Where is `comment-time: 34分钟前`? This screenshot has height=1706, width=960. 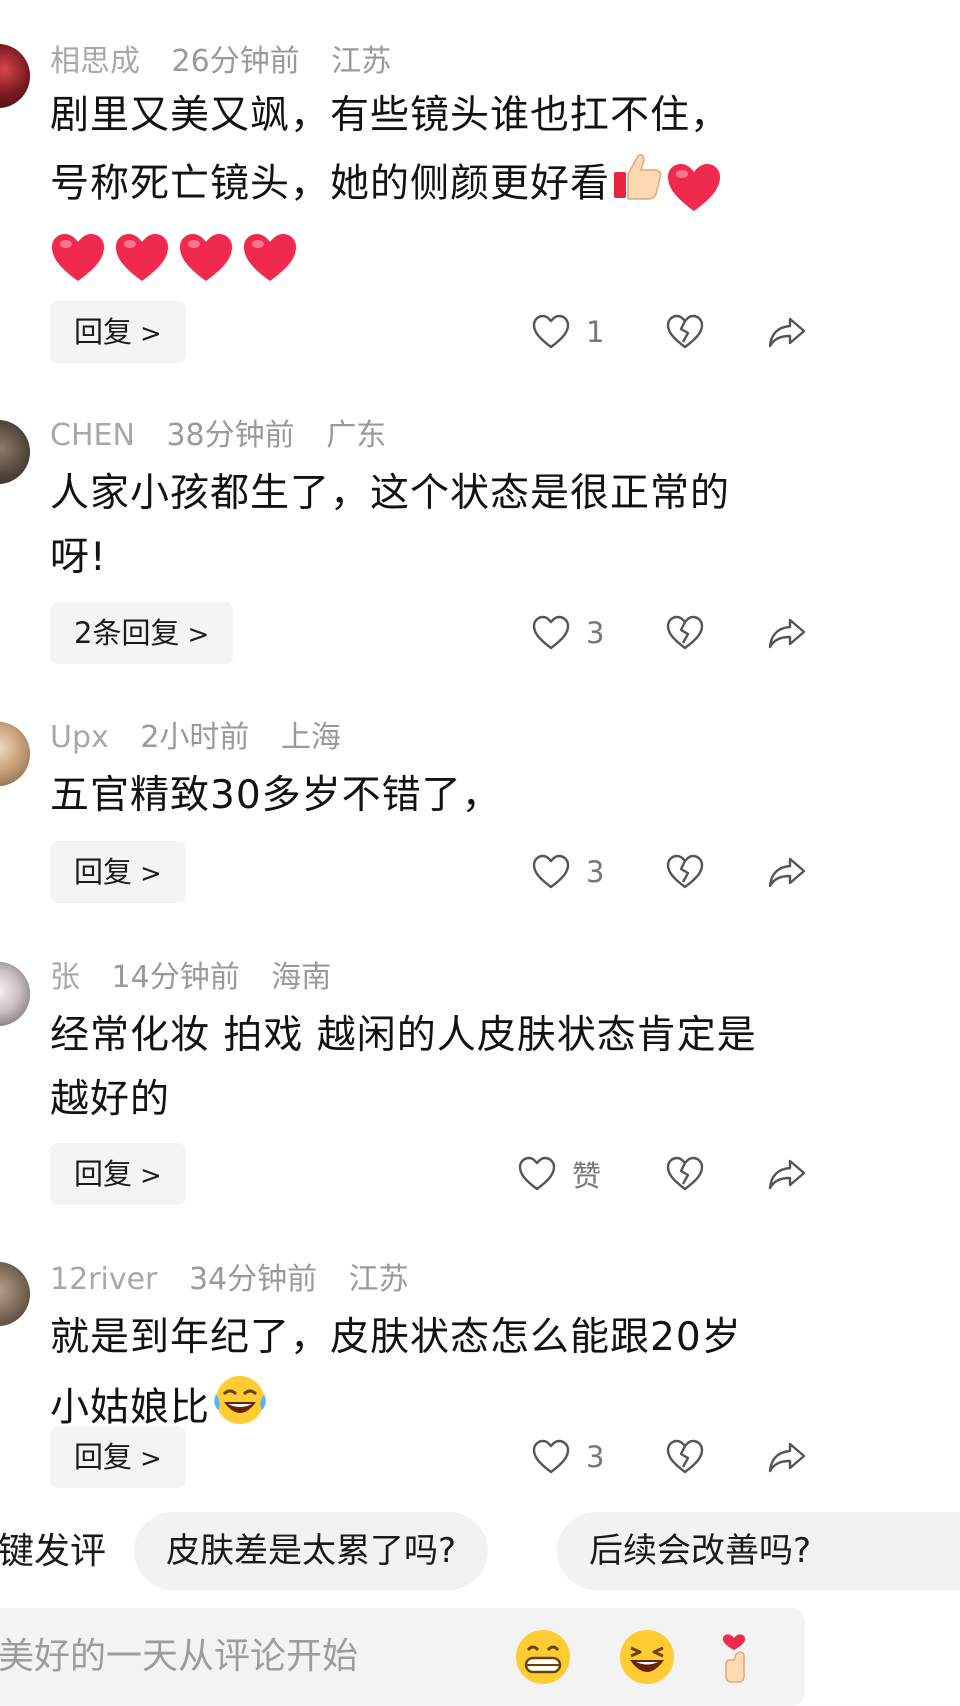 comment-time: 34分钟前 is located at coordinates (253, 1279).